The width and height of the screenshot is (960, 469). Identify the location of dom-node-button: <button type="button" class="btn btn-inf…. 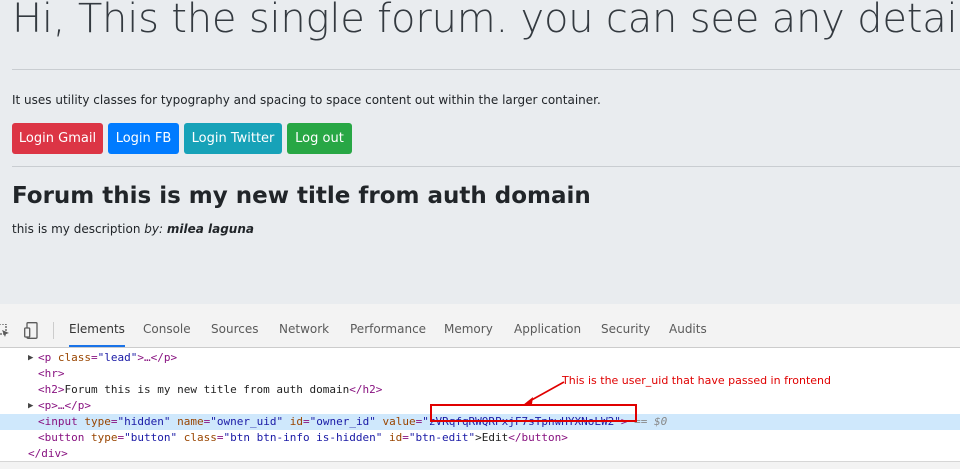
(480, 438).